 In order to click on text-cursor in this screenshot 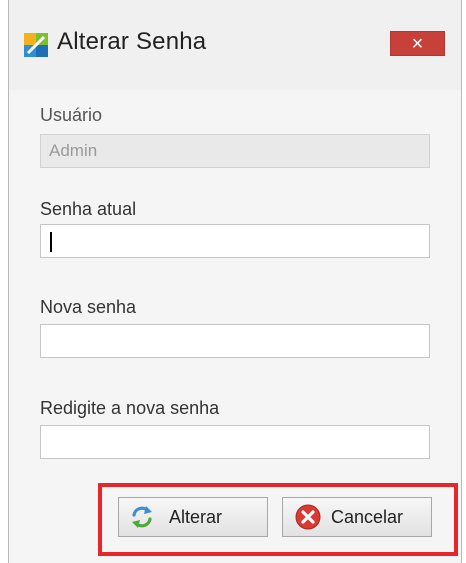, I will do `click(51, 242)`.